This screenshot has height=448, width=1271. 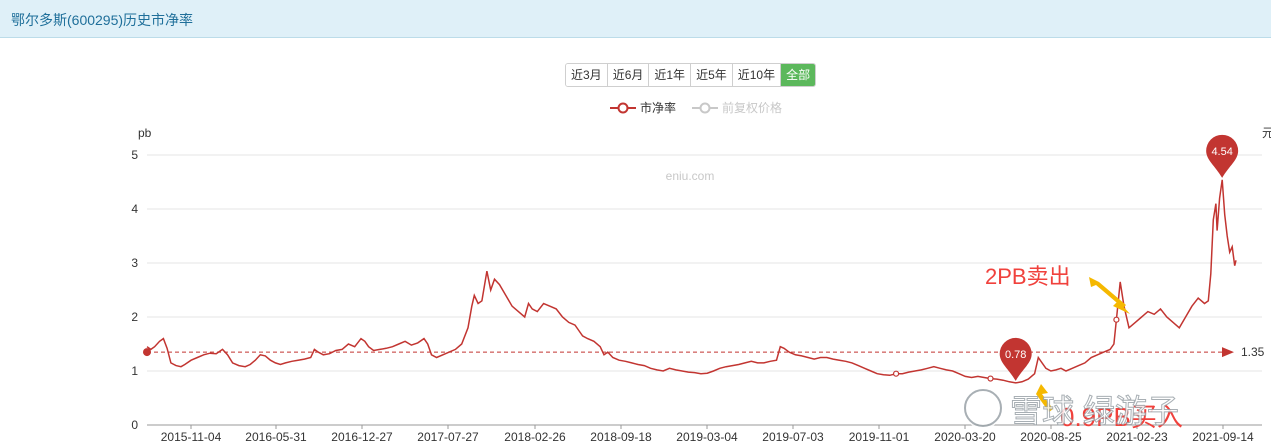 What do you see at coordinates (621, 437) in the screenshot?
I see `x-tick-label: 2018-09-18` at bounding box center [621, 437].